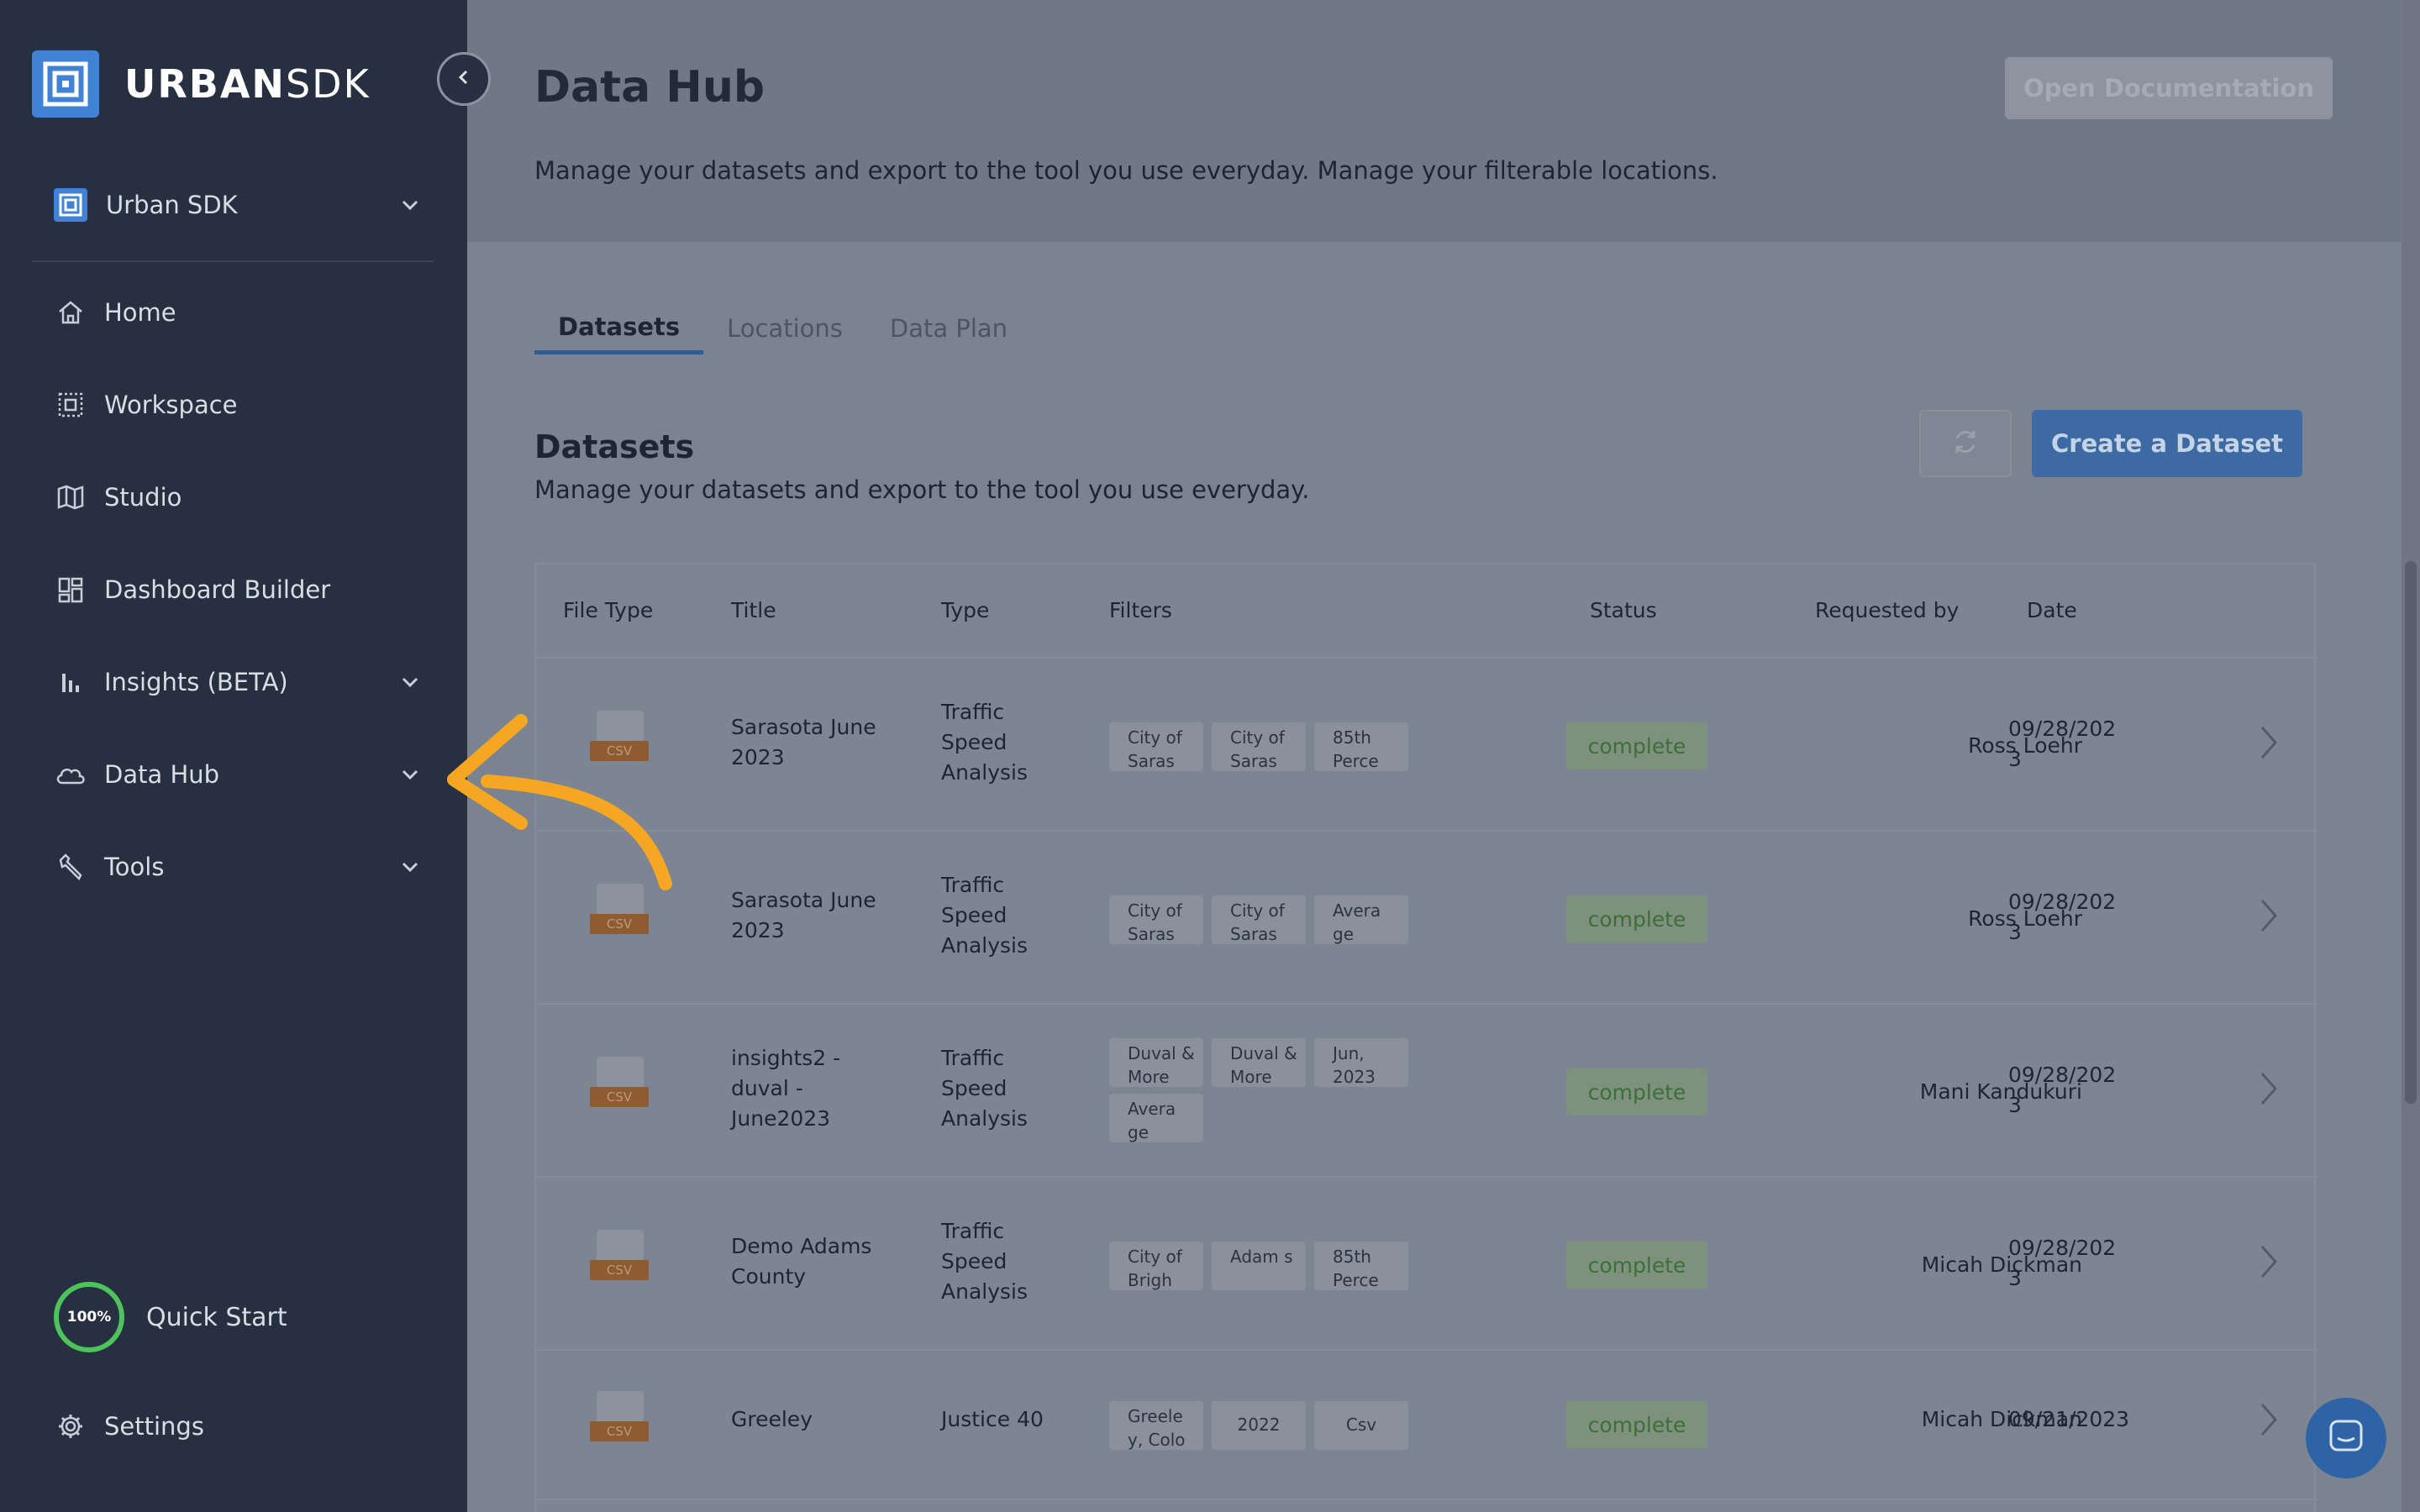 The width and height of the screenshot is (2420, 1512). Describe the element at coordinates (239, 204) in the screenshot. I see `org-switcher: Urban SDK` at that location.